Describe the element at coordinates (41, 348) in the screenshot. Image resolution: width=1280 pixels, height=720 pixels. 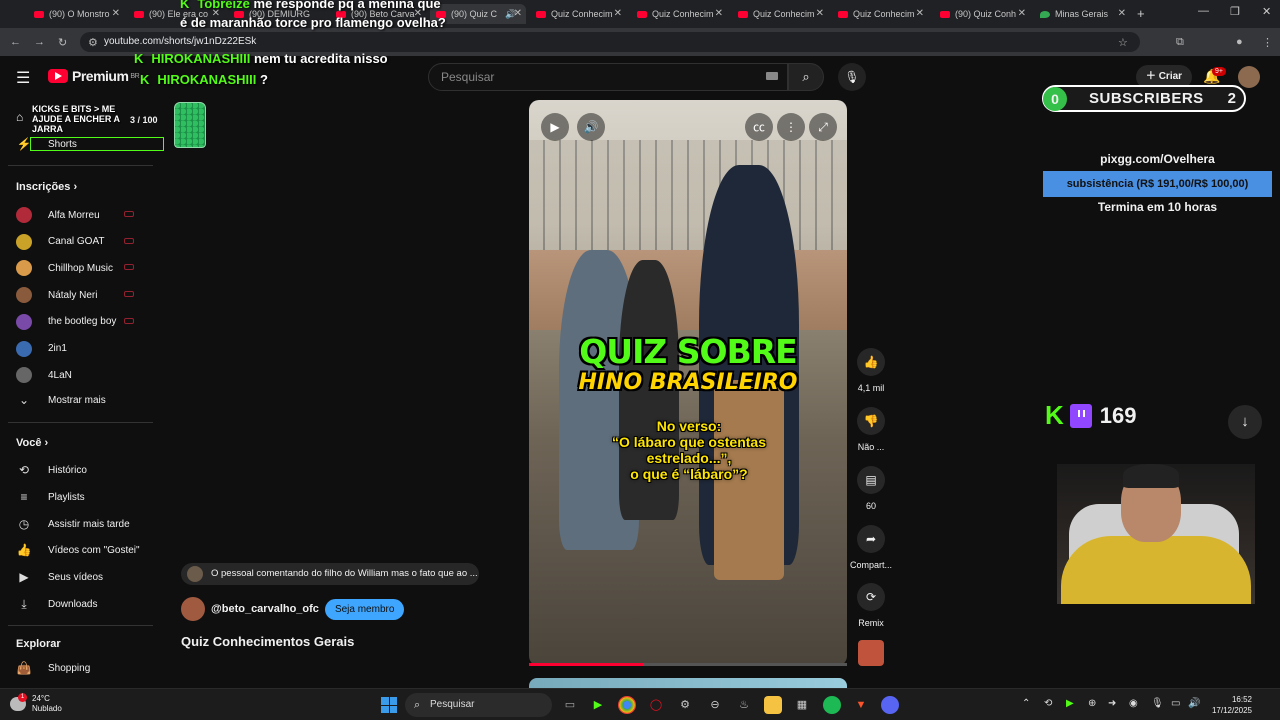
I see `sidebar-channel: 2in1` at that location.